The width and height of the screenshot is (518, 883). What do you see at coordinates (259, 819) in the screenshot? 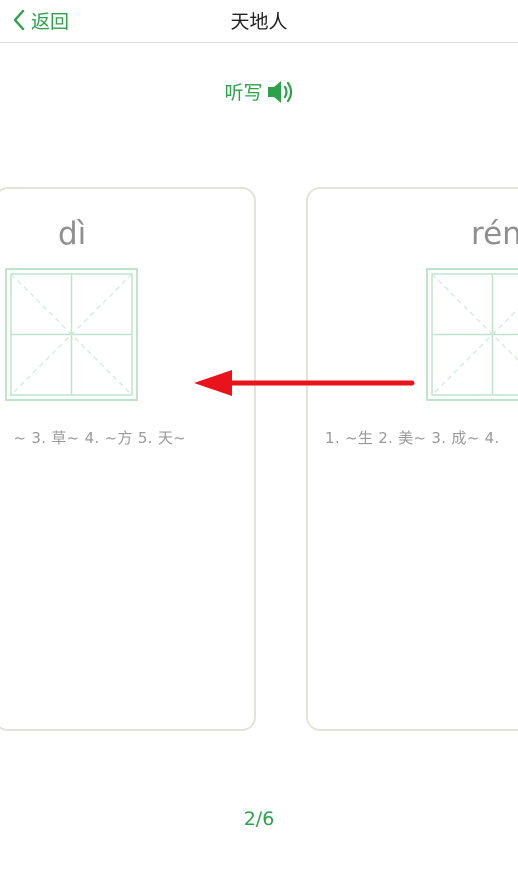
I see `page-indicator: 2/6` at bounding box center [259, 819].